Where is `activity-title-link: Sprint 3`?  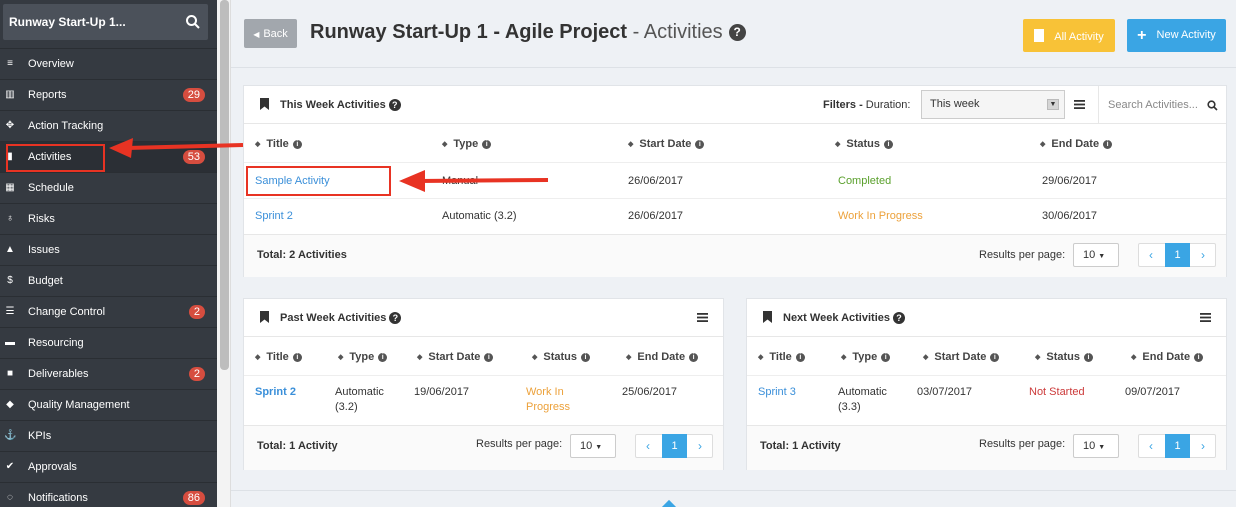 activity-title-link: Sprint 3 is located at coordinates (777, 392).